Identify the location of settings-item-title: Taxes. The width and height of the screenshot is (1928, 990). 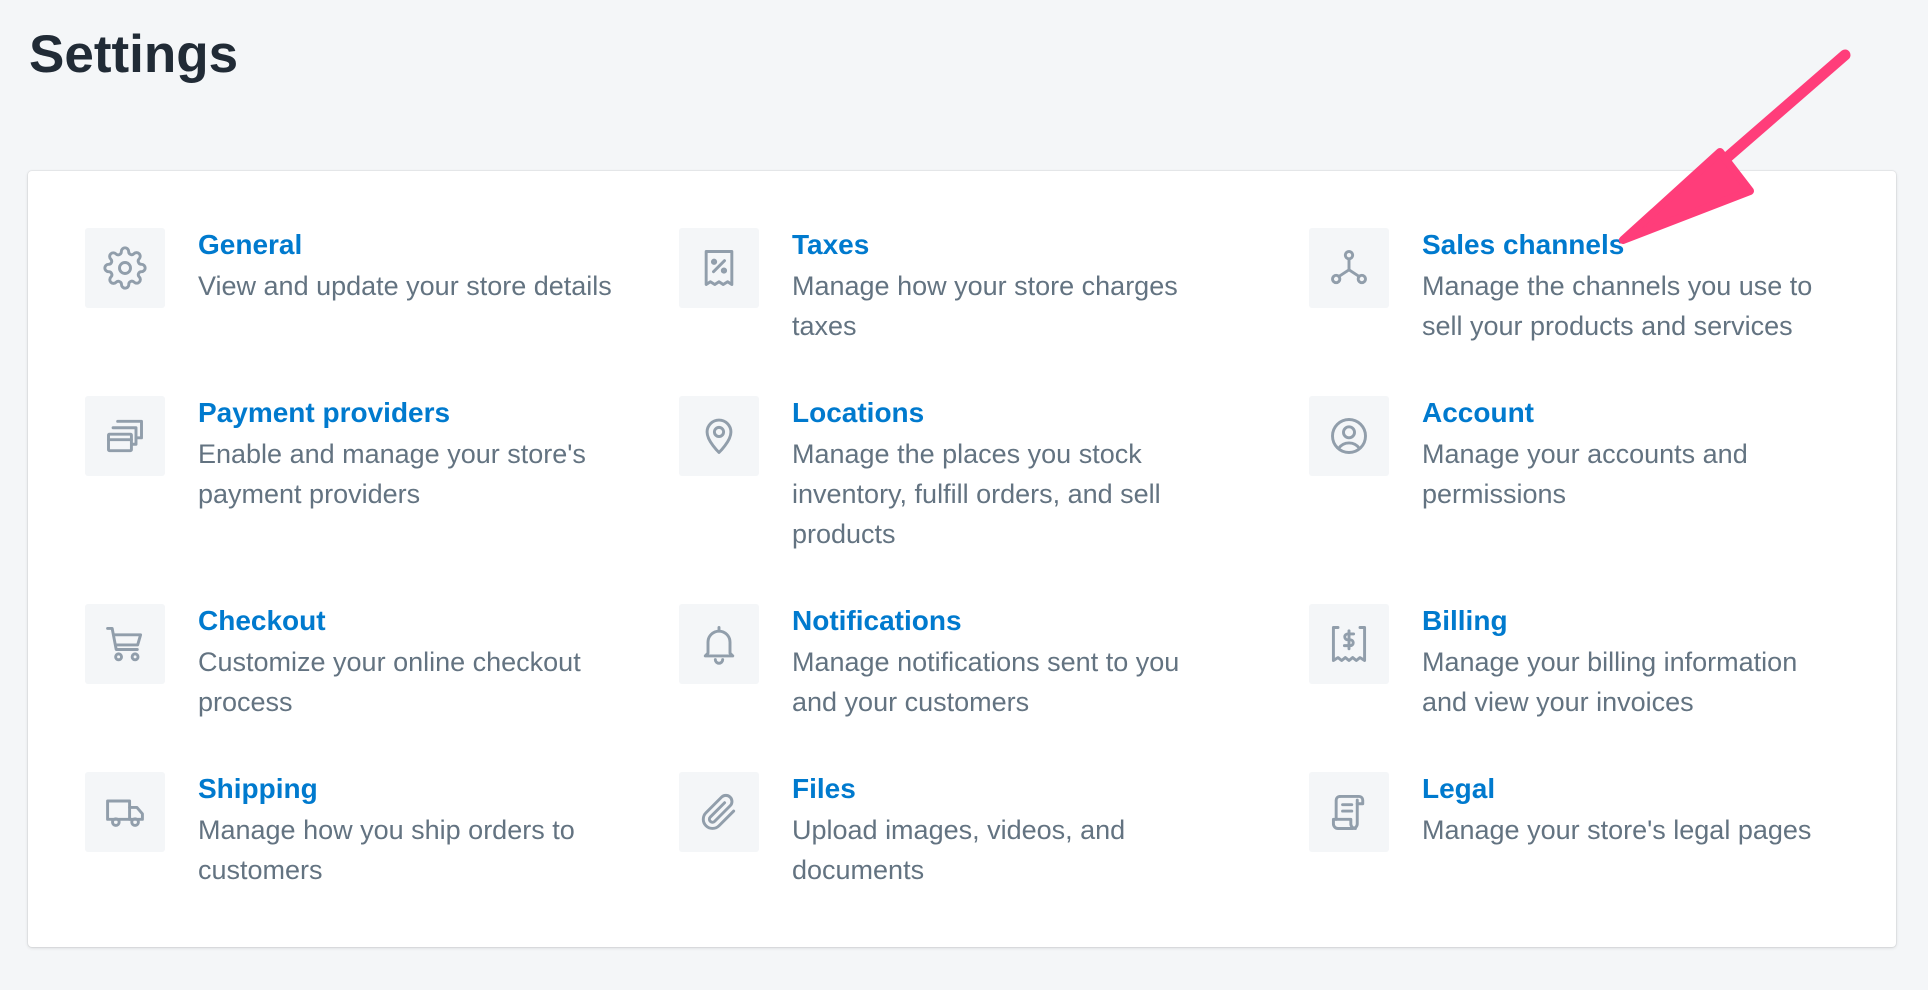
(831, 244).